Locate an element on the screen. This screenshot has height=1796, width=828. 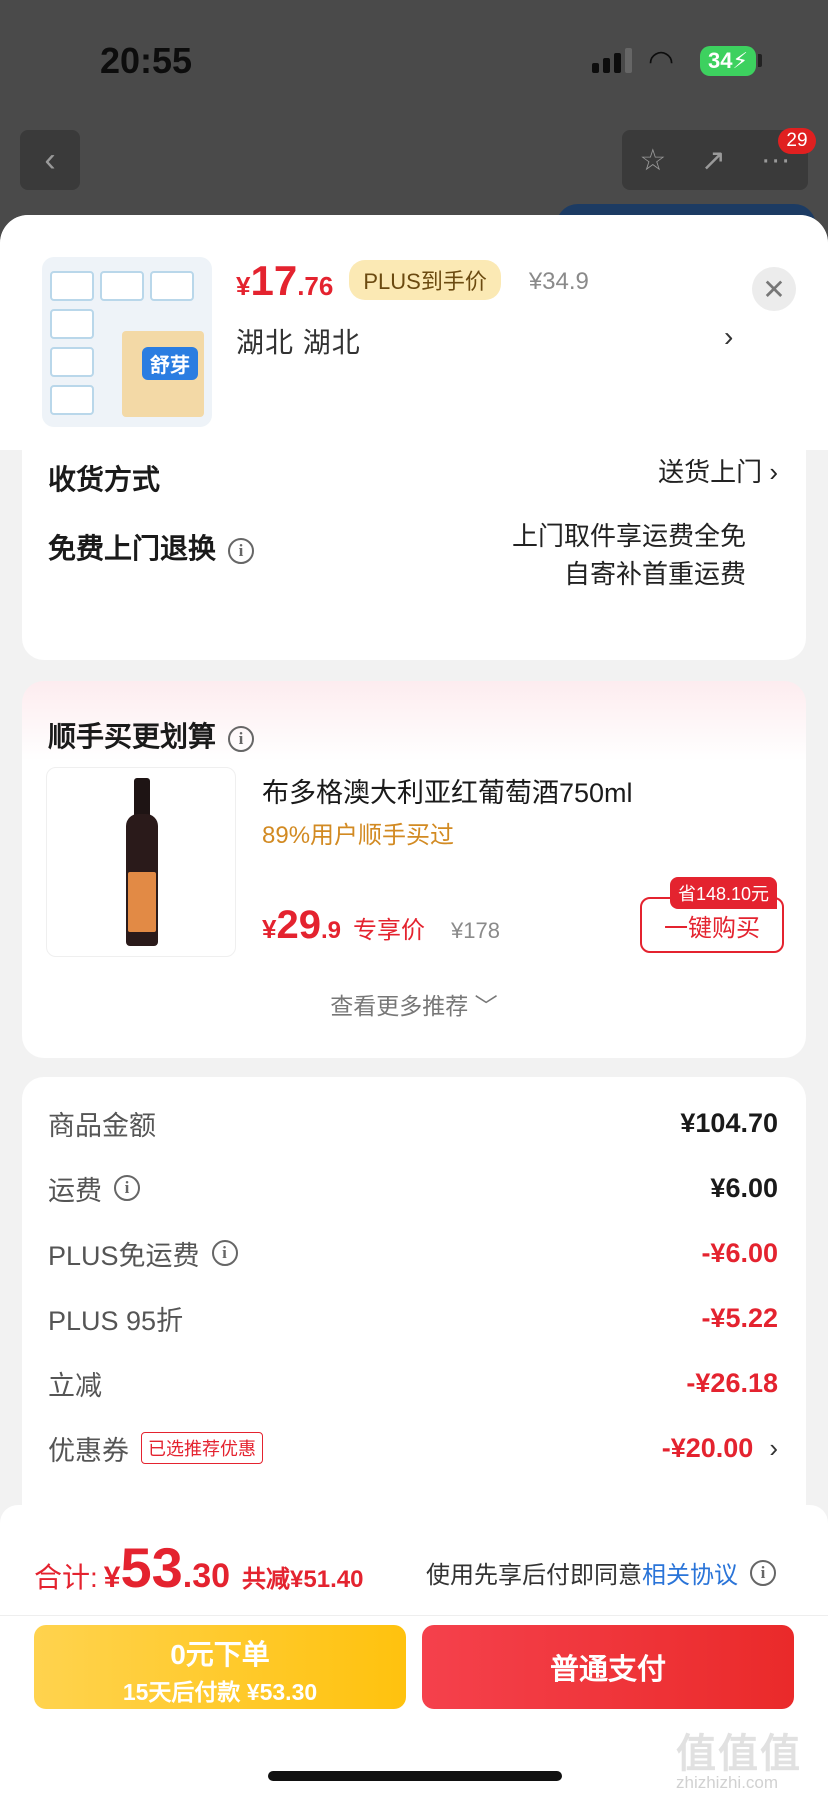
pay-later-subtitle: 15天后付款 ¥53.30 is located at coordinates (220, 1692).